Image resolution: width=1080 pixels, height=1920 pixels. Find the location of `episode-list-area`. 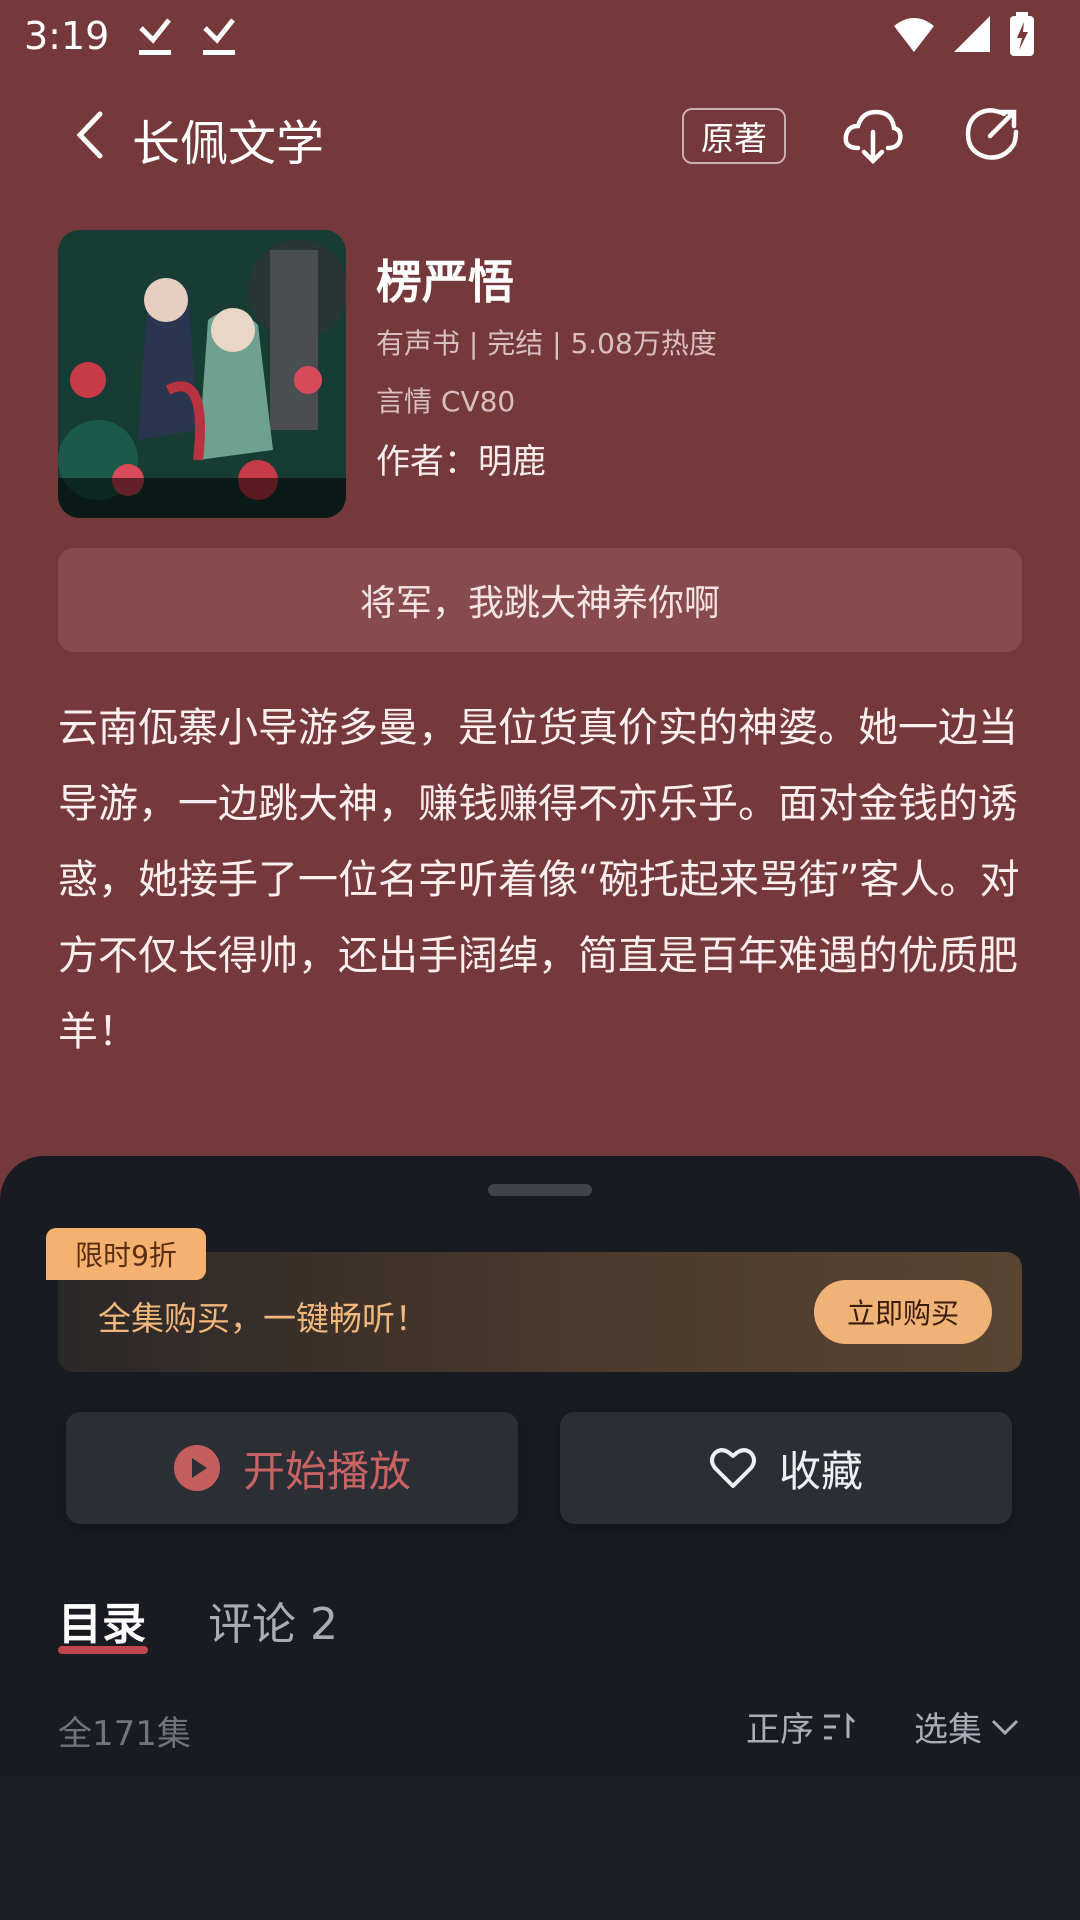

episode-list-area is located at coordinates (540, 1848).